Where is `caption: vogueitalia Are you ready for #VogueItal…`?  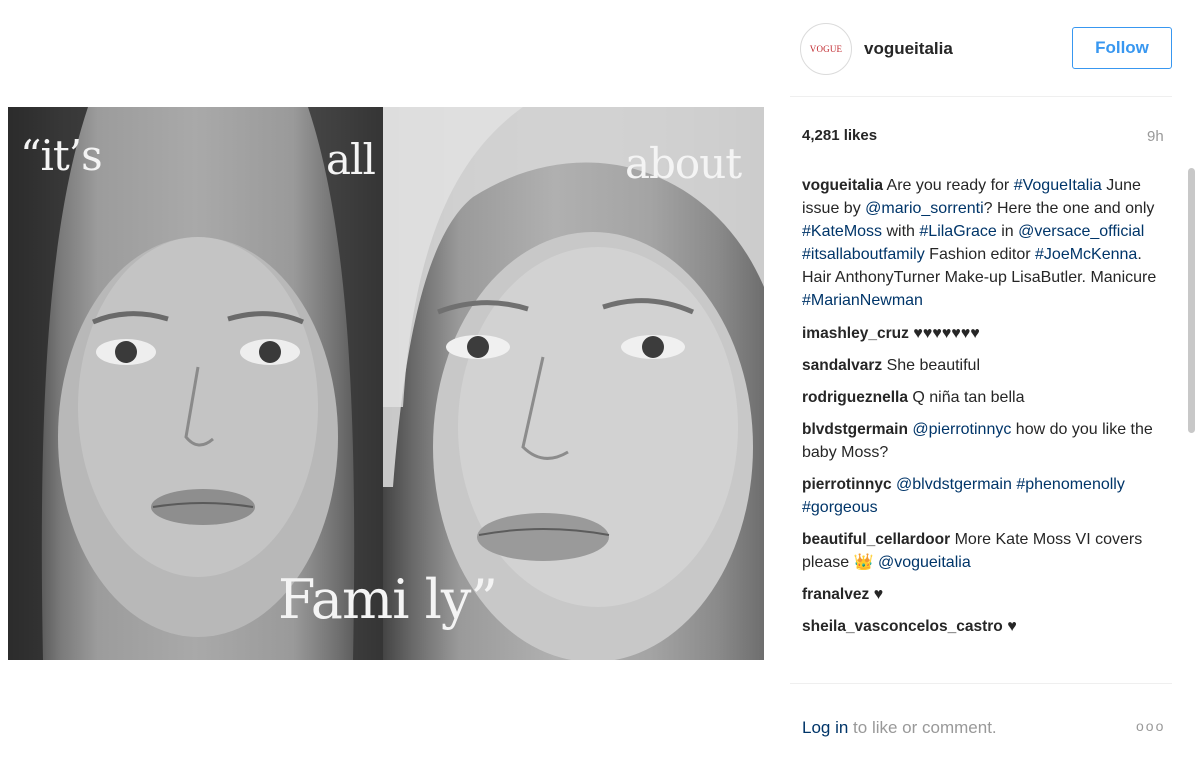
caption: vogueitalia Are you ready for #VogueItal… is located at coordinates (985, 243).